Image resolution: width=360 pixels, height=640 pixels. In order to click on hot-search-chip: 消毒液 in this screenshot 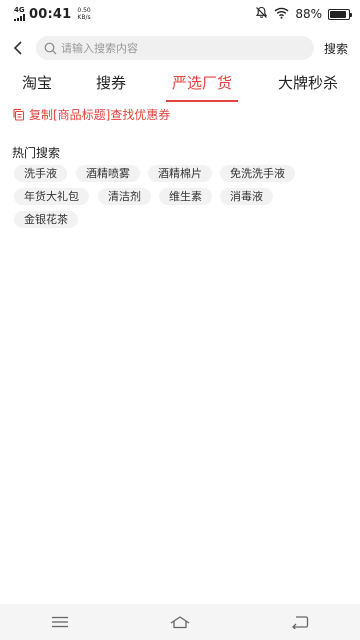, I will do `click(246, 196)`.